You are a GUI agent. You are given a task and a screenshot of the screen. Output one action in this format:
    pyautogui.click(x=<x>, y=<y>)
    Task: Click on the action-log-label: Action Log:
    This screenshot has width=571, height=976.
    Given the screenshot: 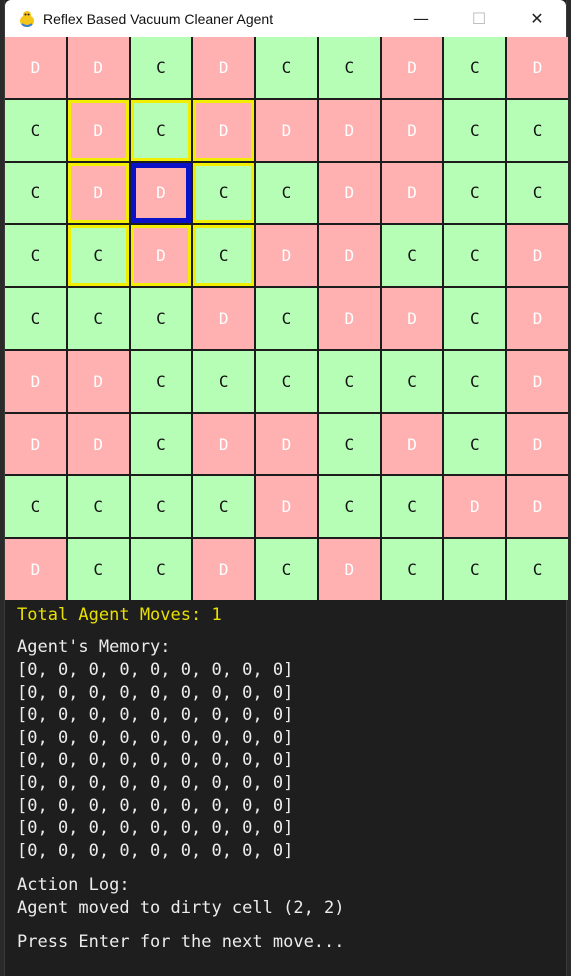 What is the action you would take?
    pyautogui.click(x=73, y=885)
    